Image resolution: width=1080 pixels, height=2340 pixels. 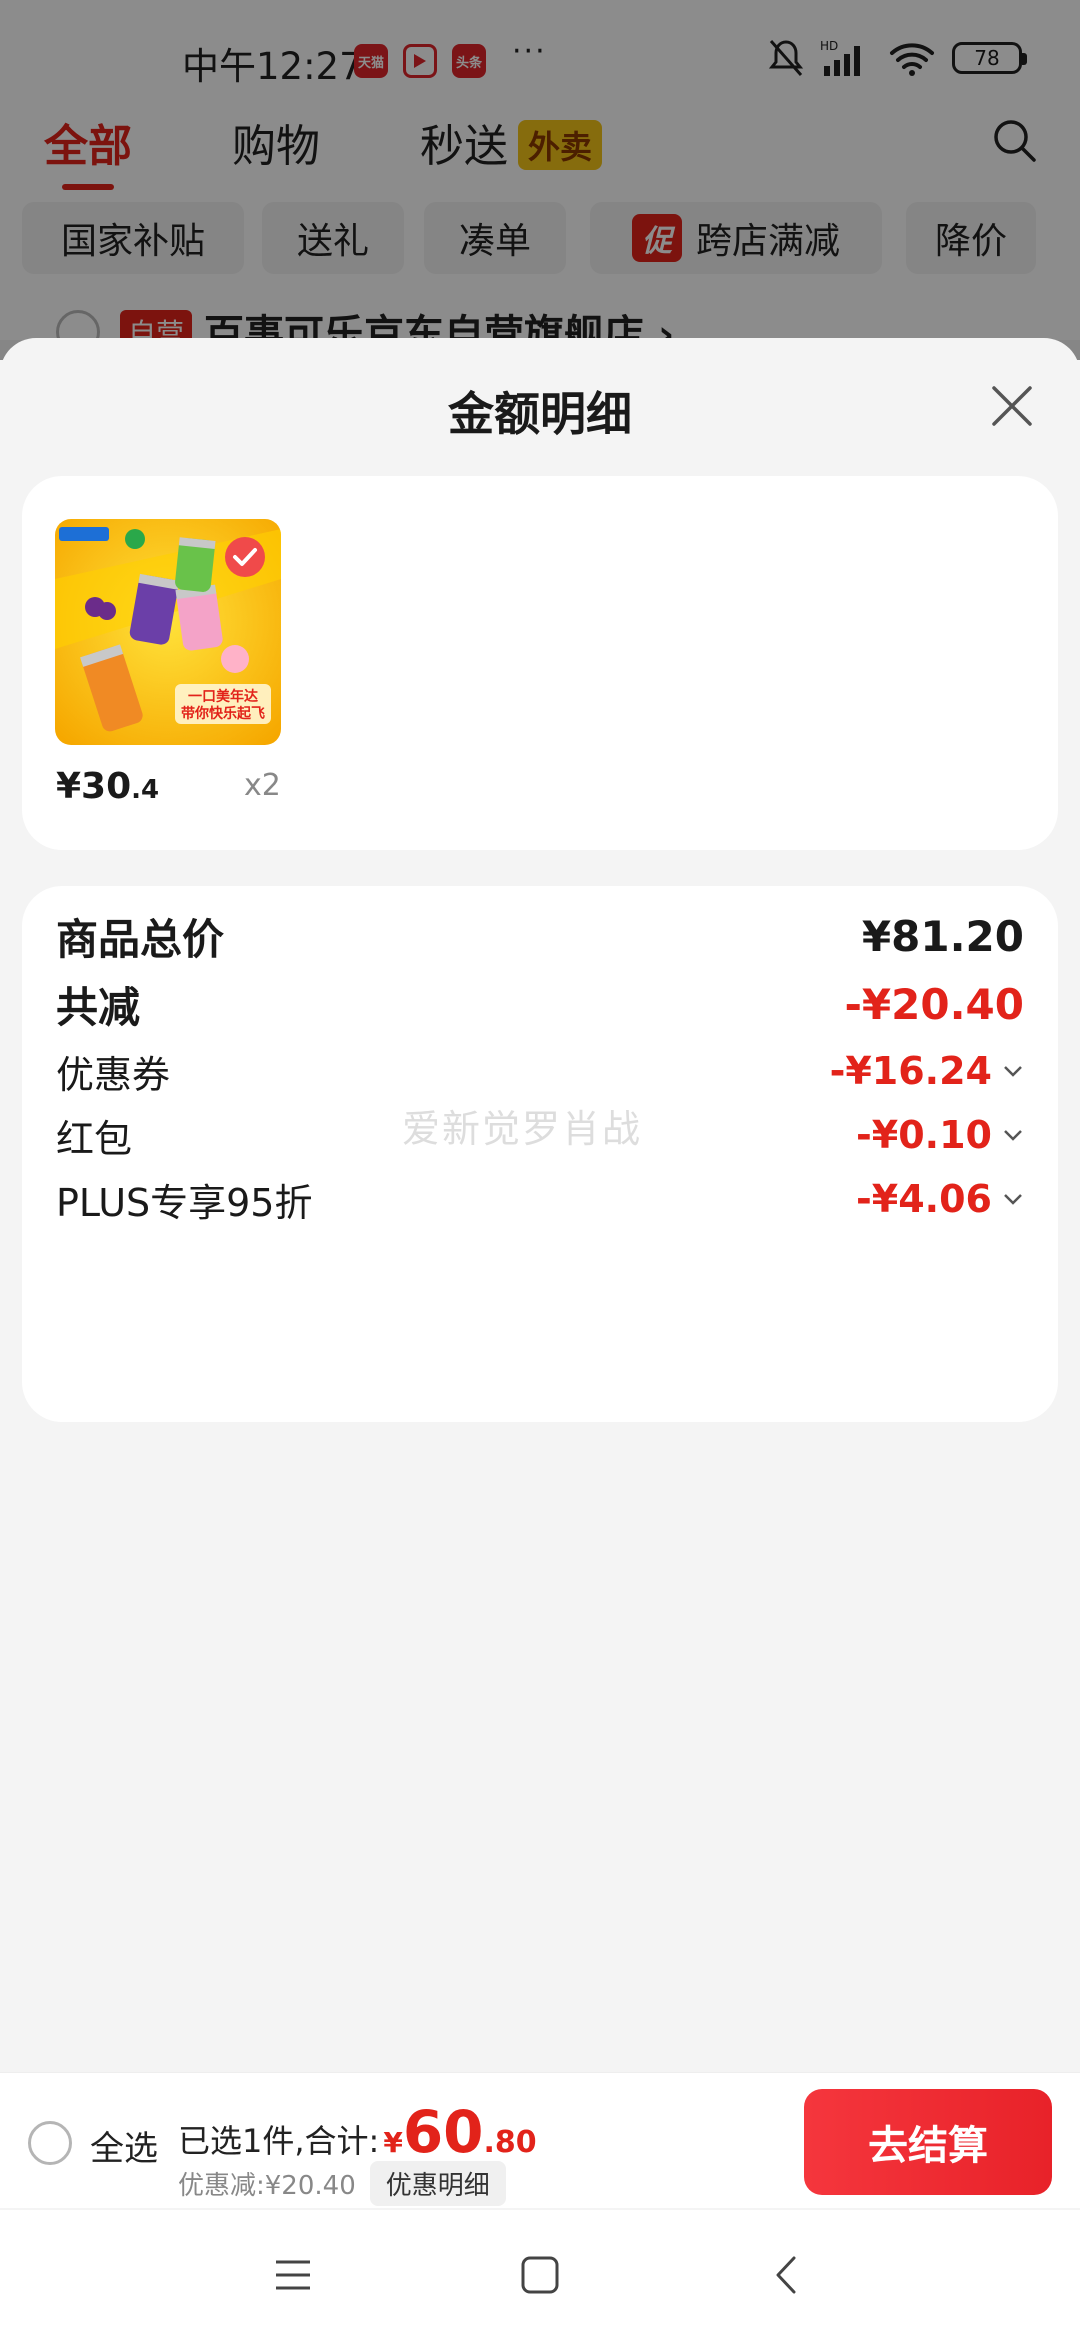 What do you see at coordinates (184, 1202) in the screenshot?
I see `plus-discount-label: PLUS专享95折` at bounding box center [184, 1202].